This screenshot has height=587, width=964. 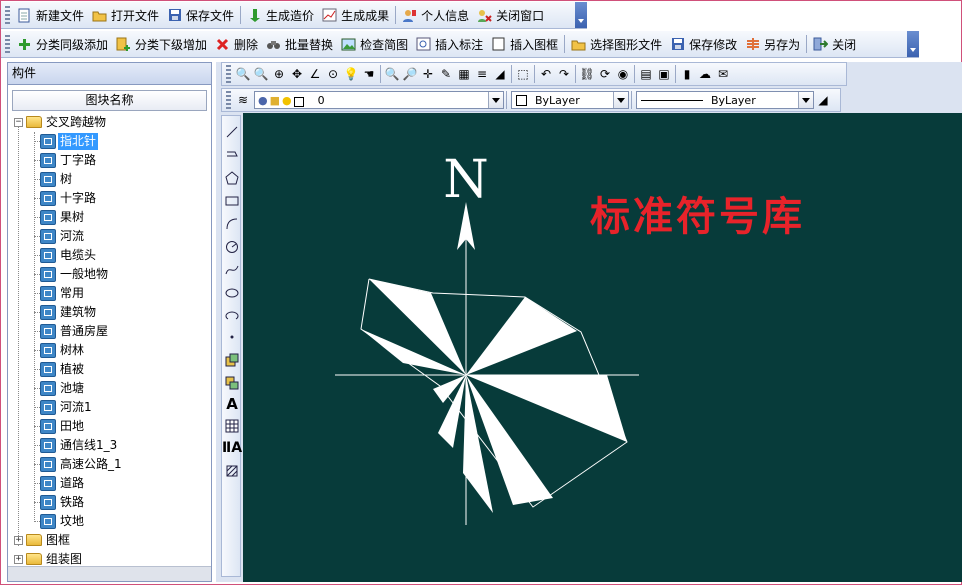 What do you see at coordinates (161, 44) in the screenshot?
I see `add-child-category-button: 分类下级增加` at bounding box center [161, 44].